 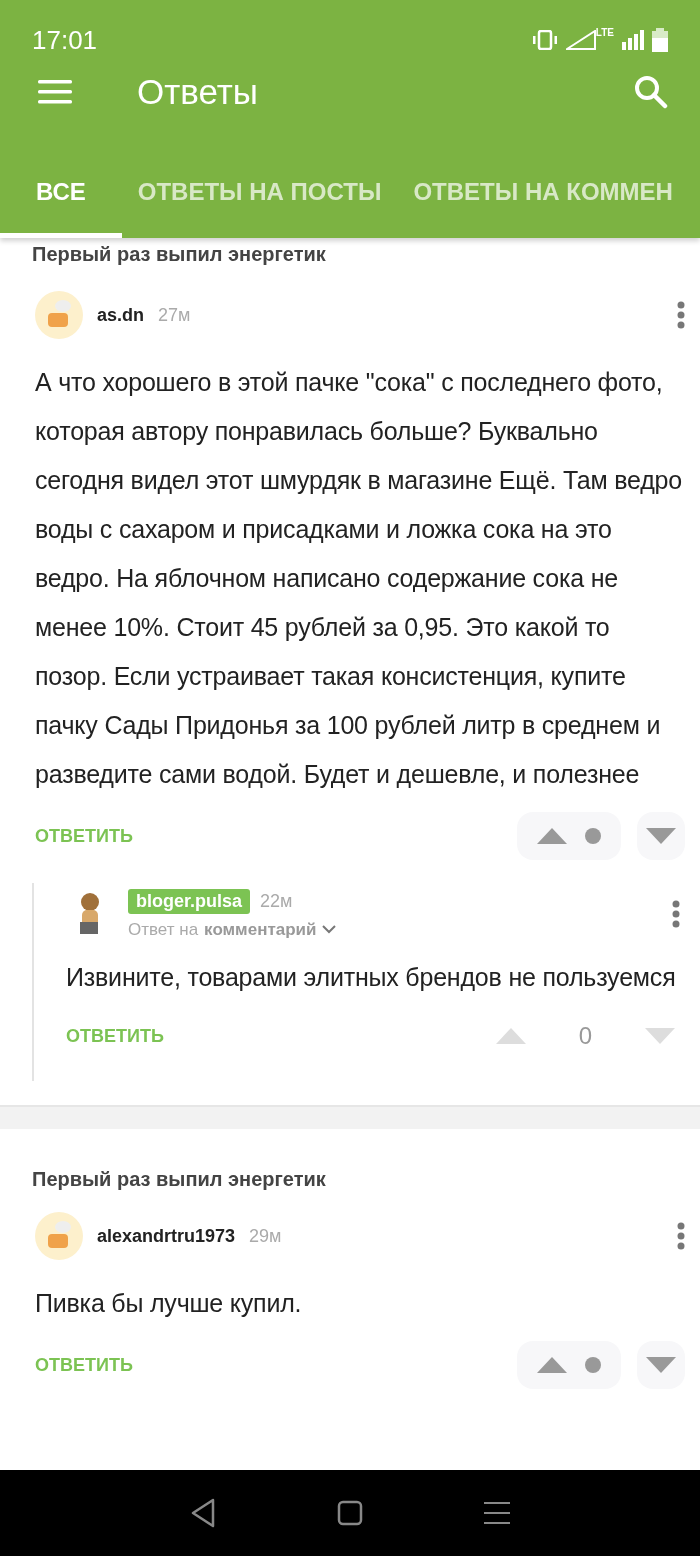 What do you see at coordinates (189, 901) in the screenshot?
I see `username: bloger.pulsa` at bounding box center [189, 901].